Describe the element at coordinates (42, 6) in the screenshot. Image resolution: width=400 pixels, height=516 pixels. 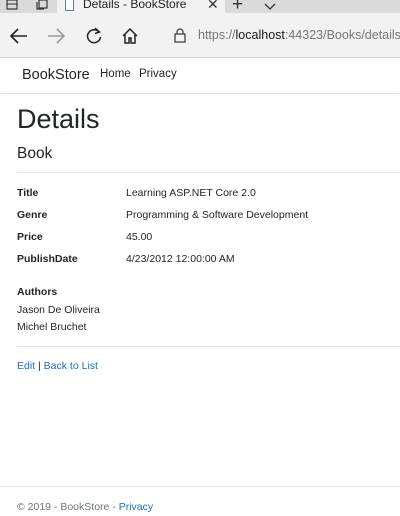
I see `set-aside-tabs-icon` at that location.